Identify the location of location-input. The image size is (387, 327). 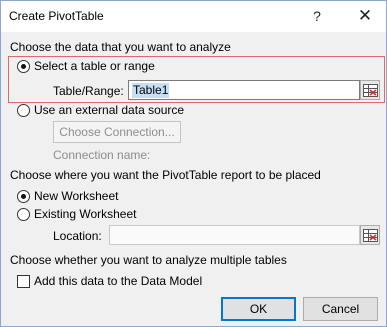
(234, 235).